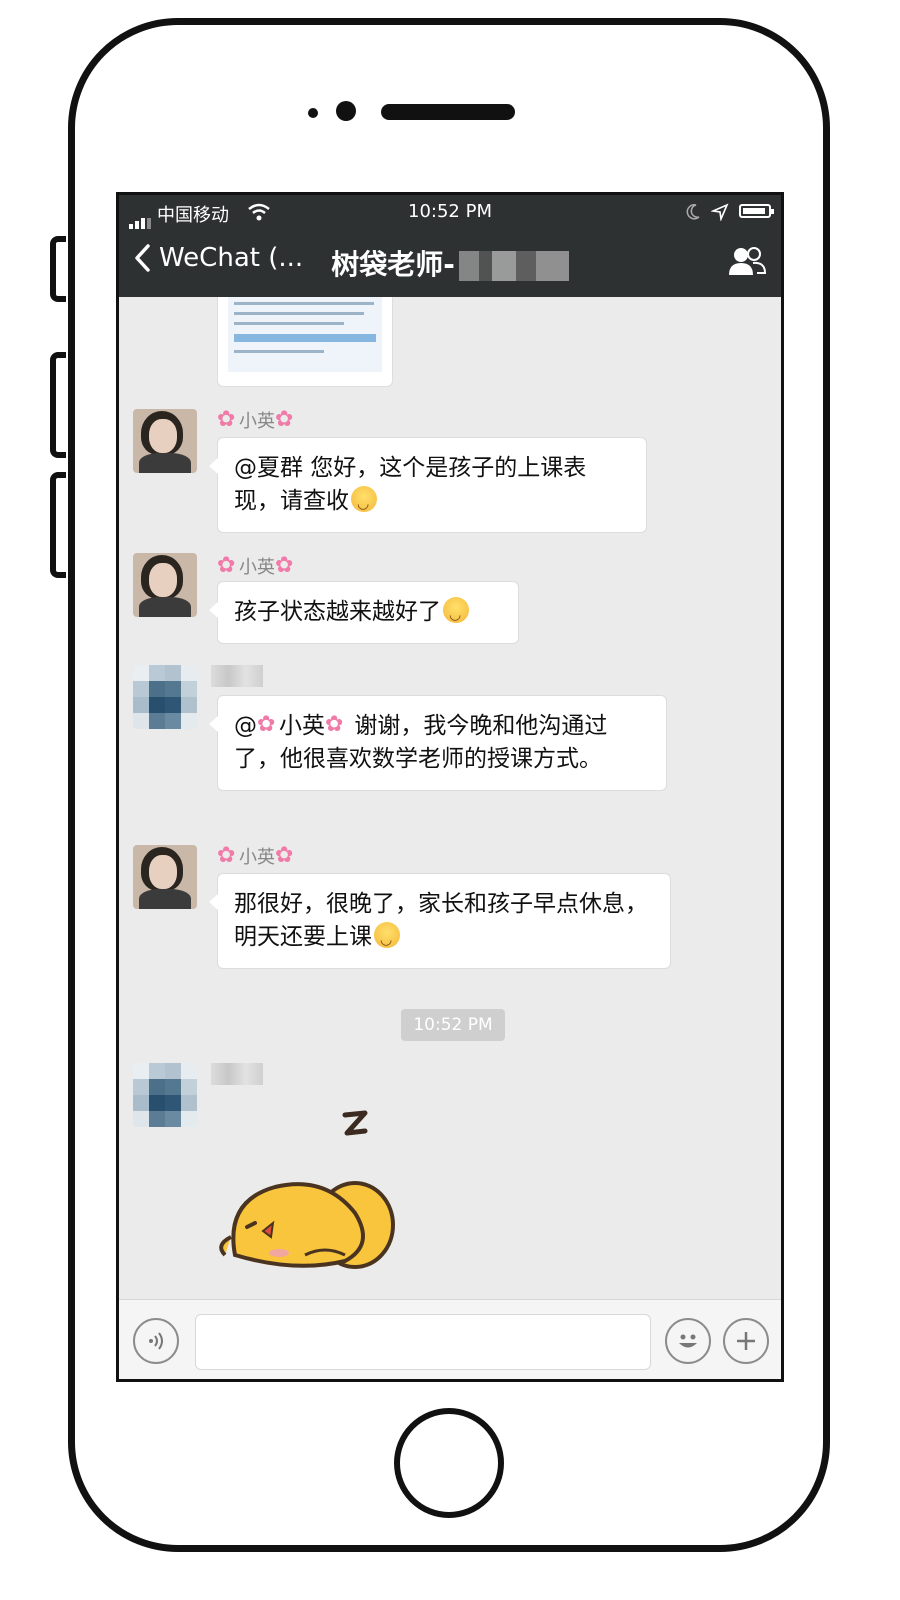  Describe the element at coordinates (449, 1463) in the screenshot. I see `home-button` at that location.